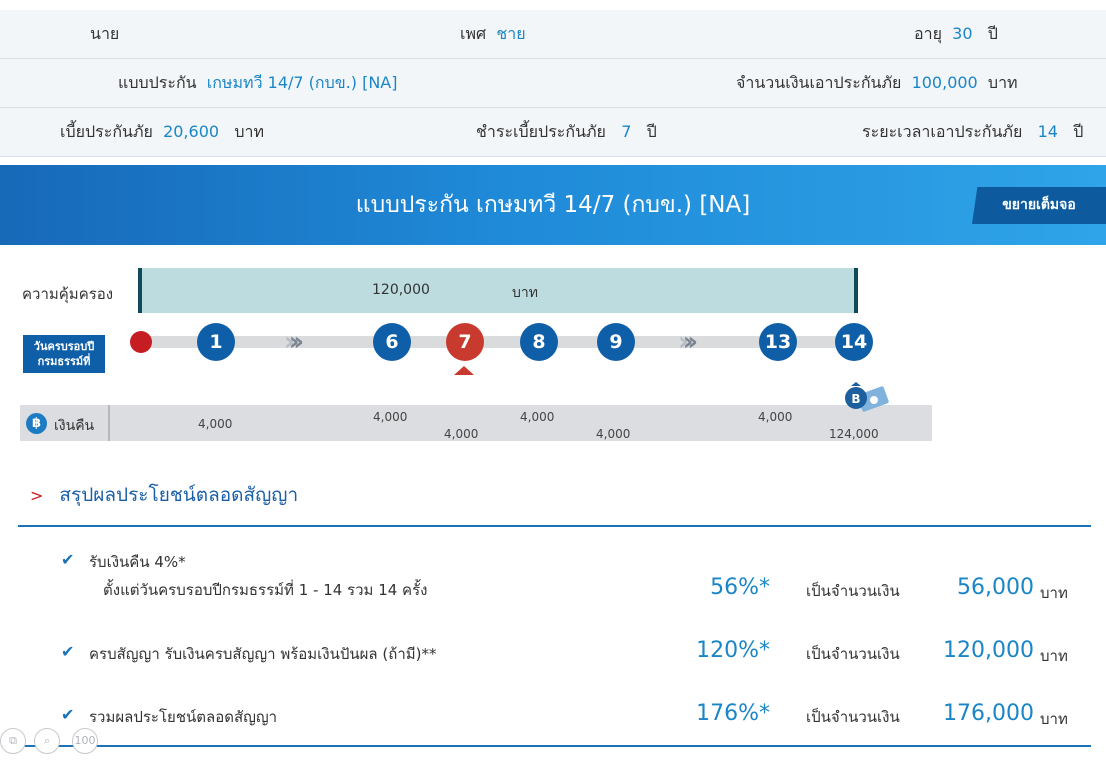 Image resolution: width=1106 pixels, height=760 pixels. Describe the element at coordinates (36, 423) in the screenshot. I see `baht-coin-icon: ฿` at that location.